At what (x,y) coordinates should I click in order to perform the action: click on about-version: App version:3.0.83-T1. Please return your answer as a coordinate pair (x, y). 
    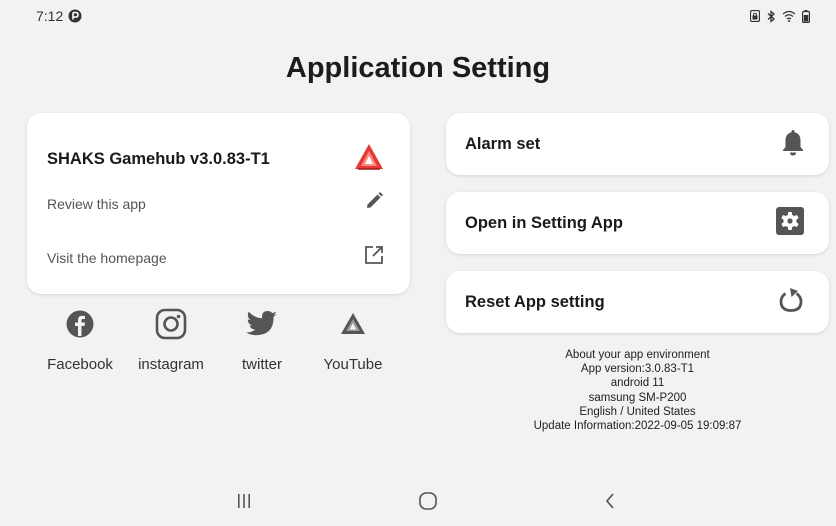
    Looking at the image, I should click on (637, 369).